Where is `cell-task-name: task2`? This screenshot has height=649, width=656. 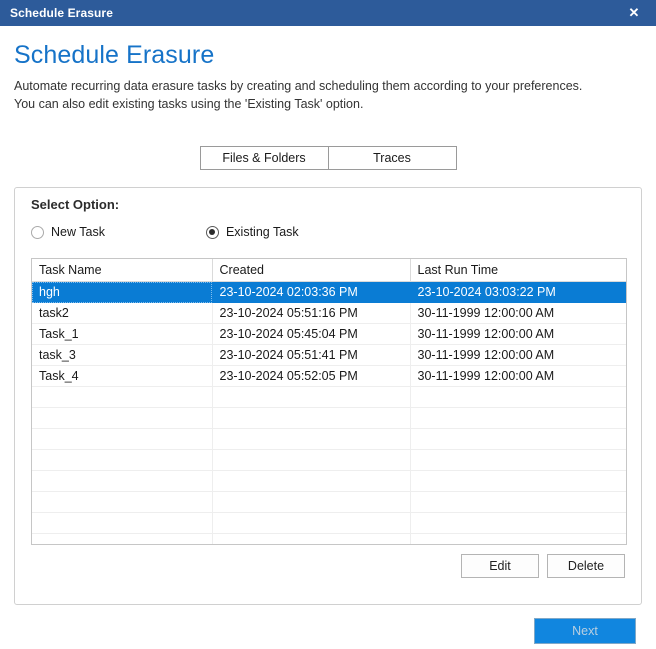
cell-task-name: task2 is located at coordinates (122, 313).